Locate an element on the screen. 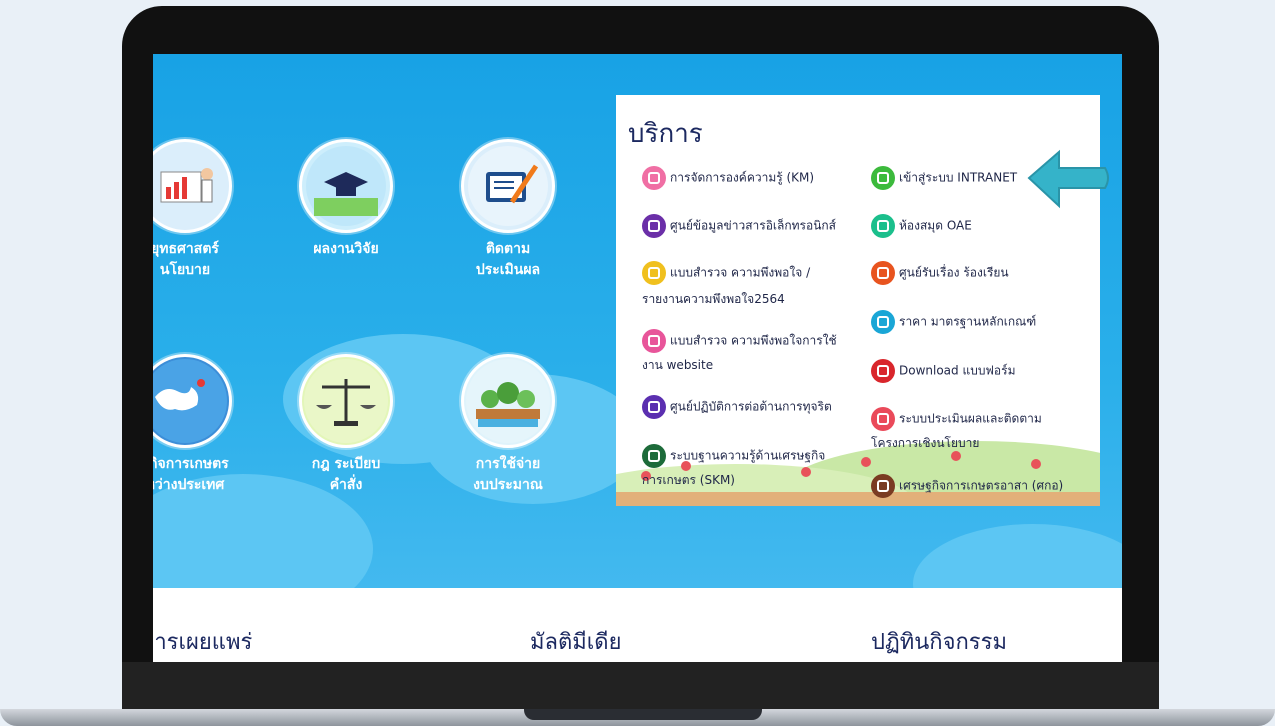 This screenshot has width=1275, height=726. service-volunteer: เศรษฐกิจการเกษตรอาสา (ศกอ) is located at coordinates (967, 486).